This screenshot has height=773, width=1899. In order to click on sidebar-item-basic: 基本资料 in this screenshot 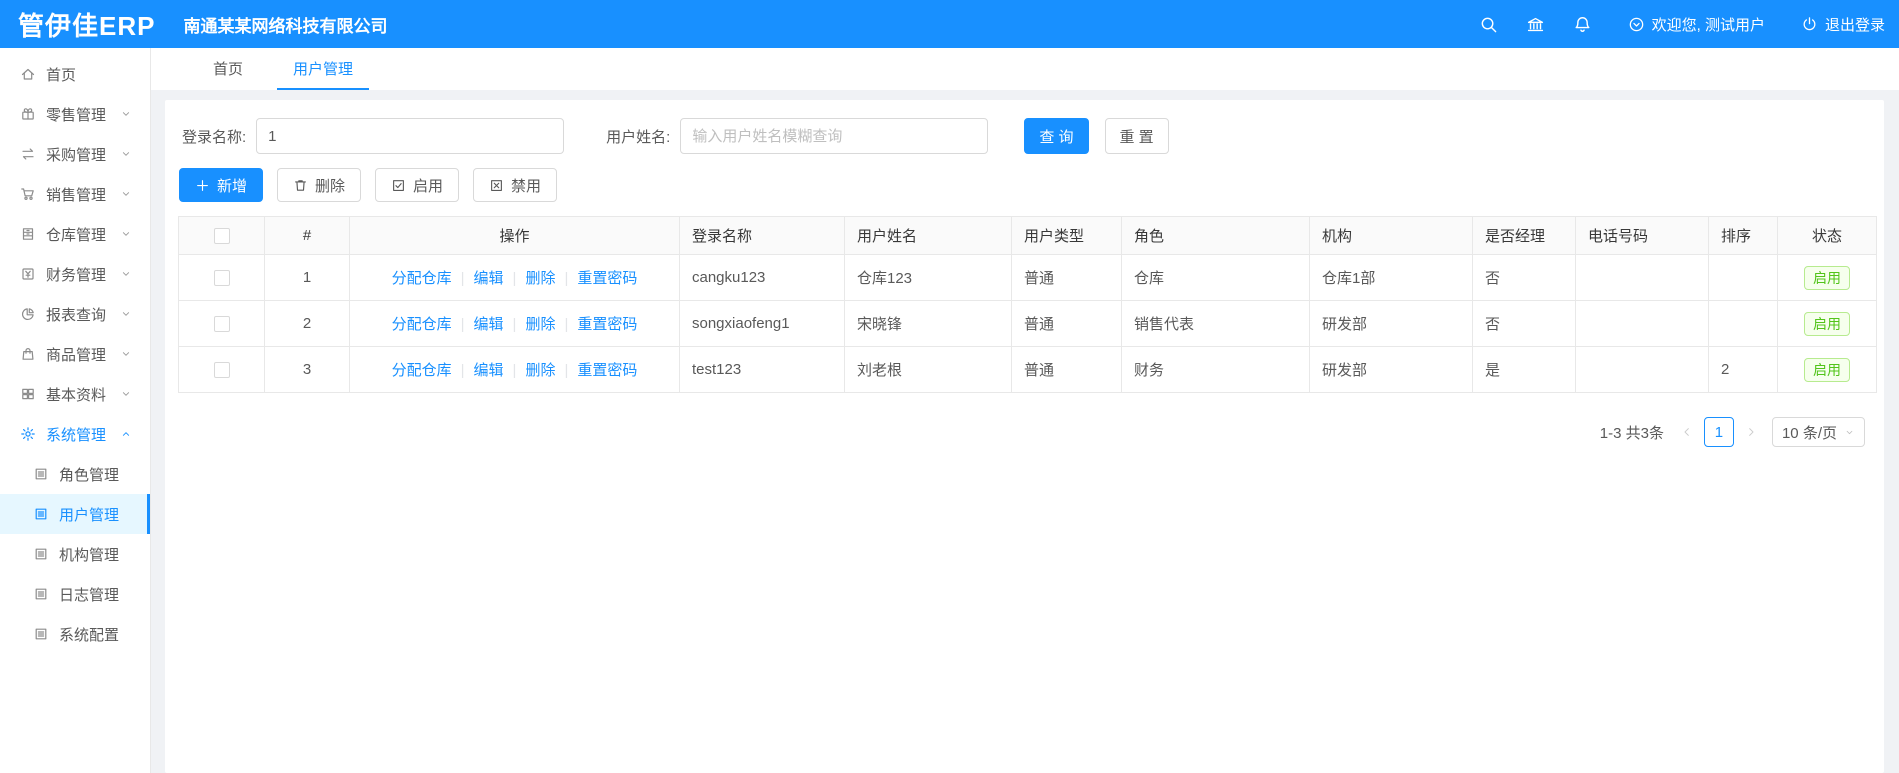, I will do `click(75, 394)`.